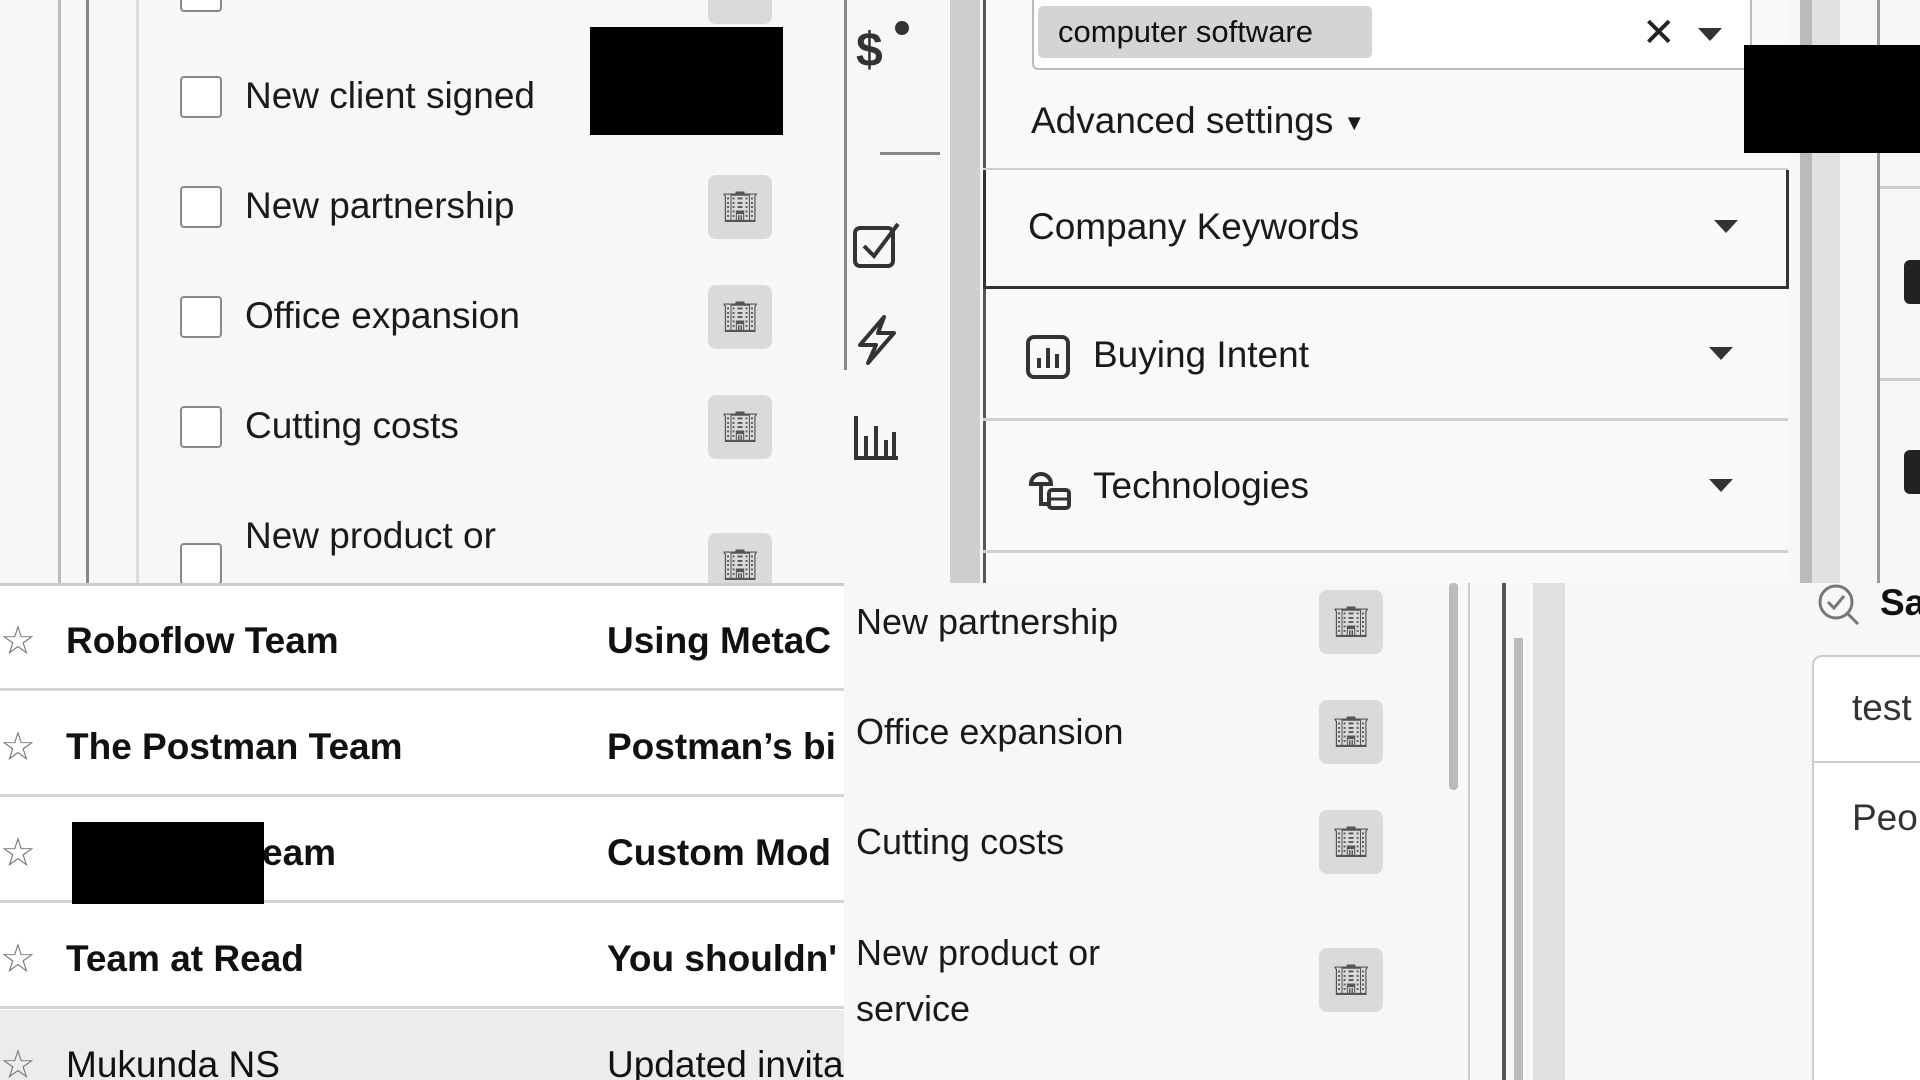  What do you see at coordinates (1049, 491) in the screenshot?
I see `technologies-icon` at bounding box center [1049, 491].